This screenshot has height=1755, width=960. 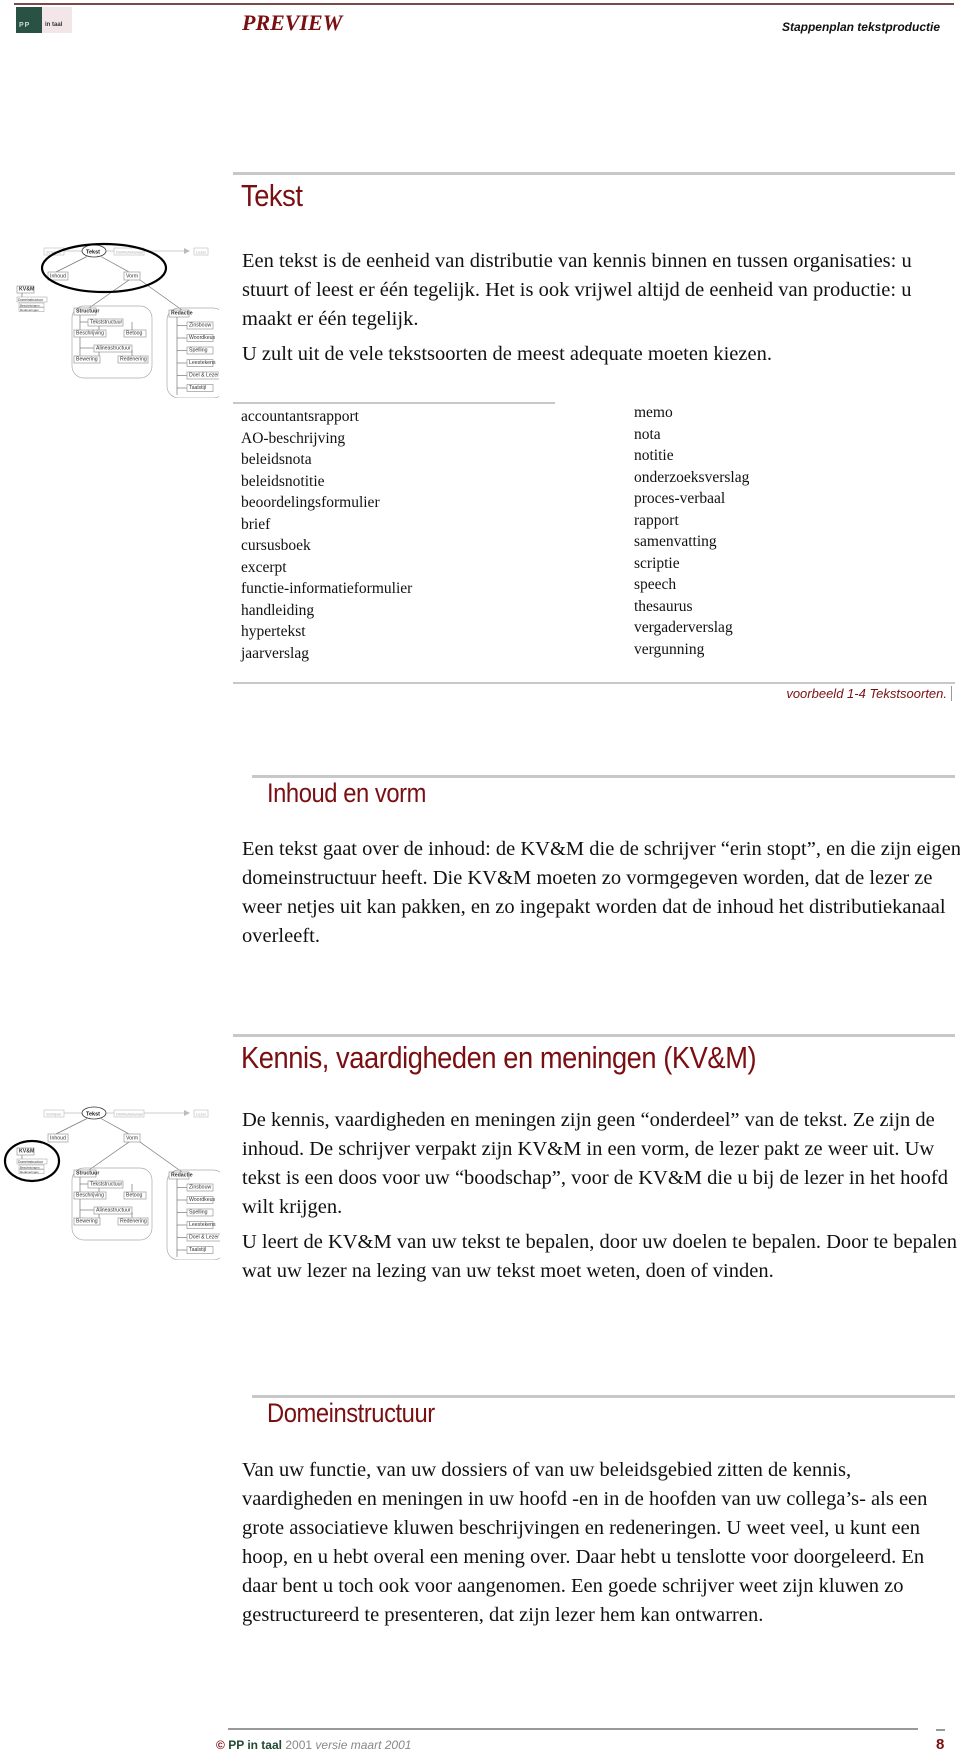 What do you see at coordinates (293, 438) in the screenshot?
I see `tekstsoort-item: AO-beschrijving` at bounding box center [293, 438].